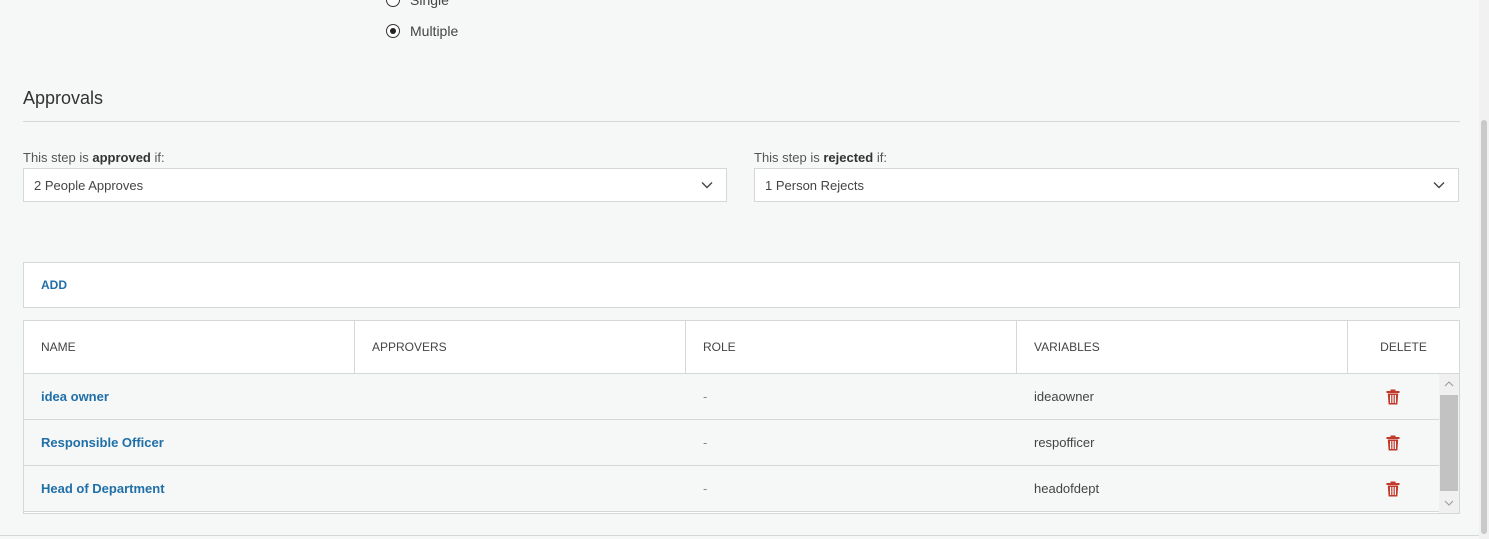 The image size is (1489, 539). What do you see at coordinates (880, 157) in the screenshot?
I see `rejected-label-suffix: if:` at bounding box center [880, 157].